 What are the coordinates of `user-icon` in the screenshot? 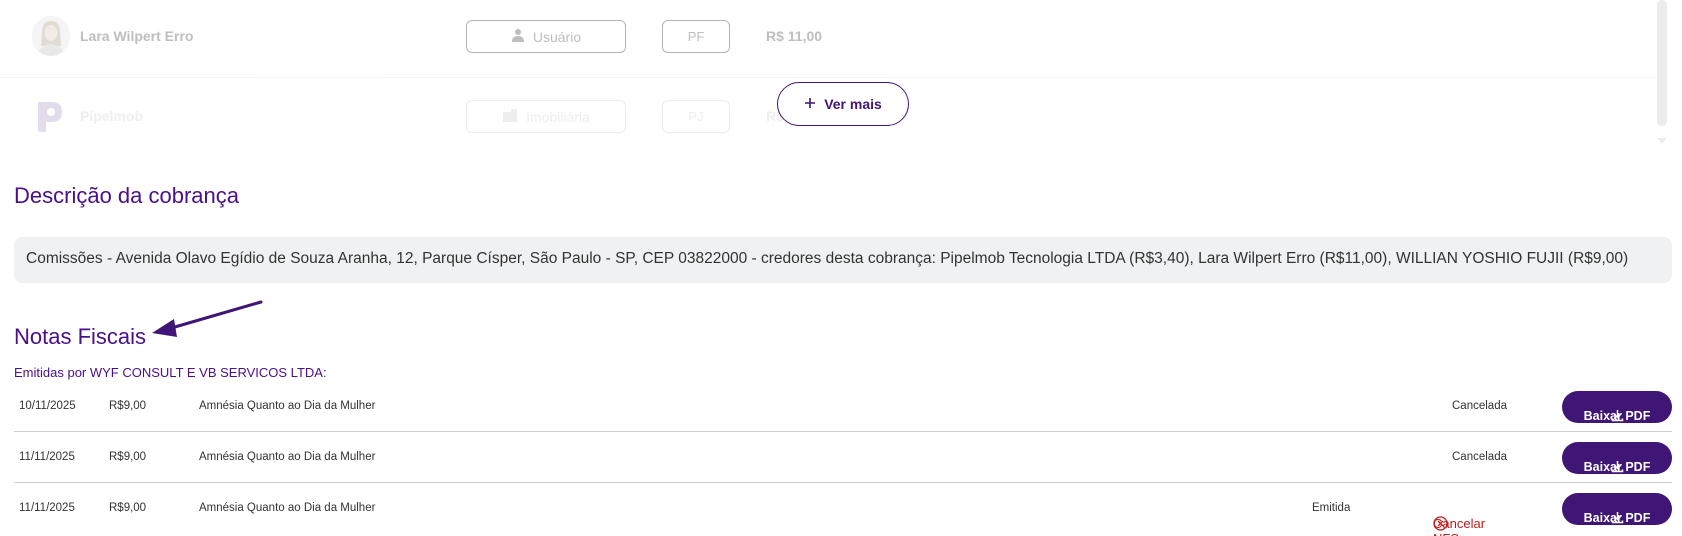 It's located at (518, 36).